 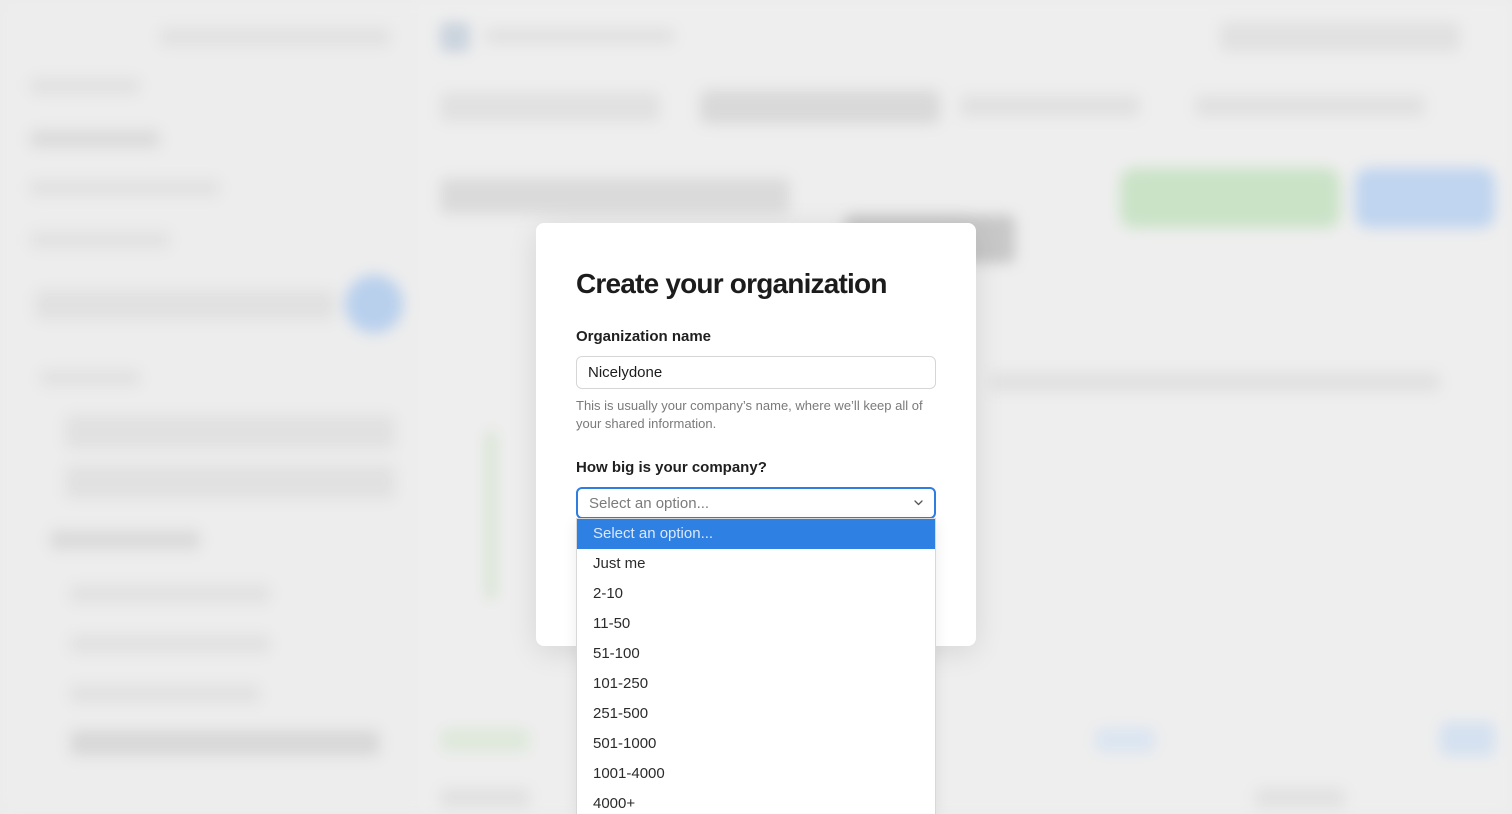 What do you see at coordinates (756, 624) in the screenshot?
I see `dropdown-option: 11-50` at bounding box center [756, 624].